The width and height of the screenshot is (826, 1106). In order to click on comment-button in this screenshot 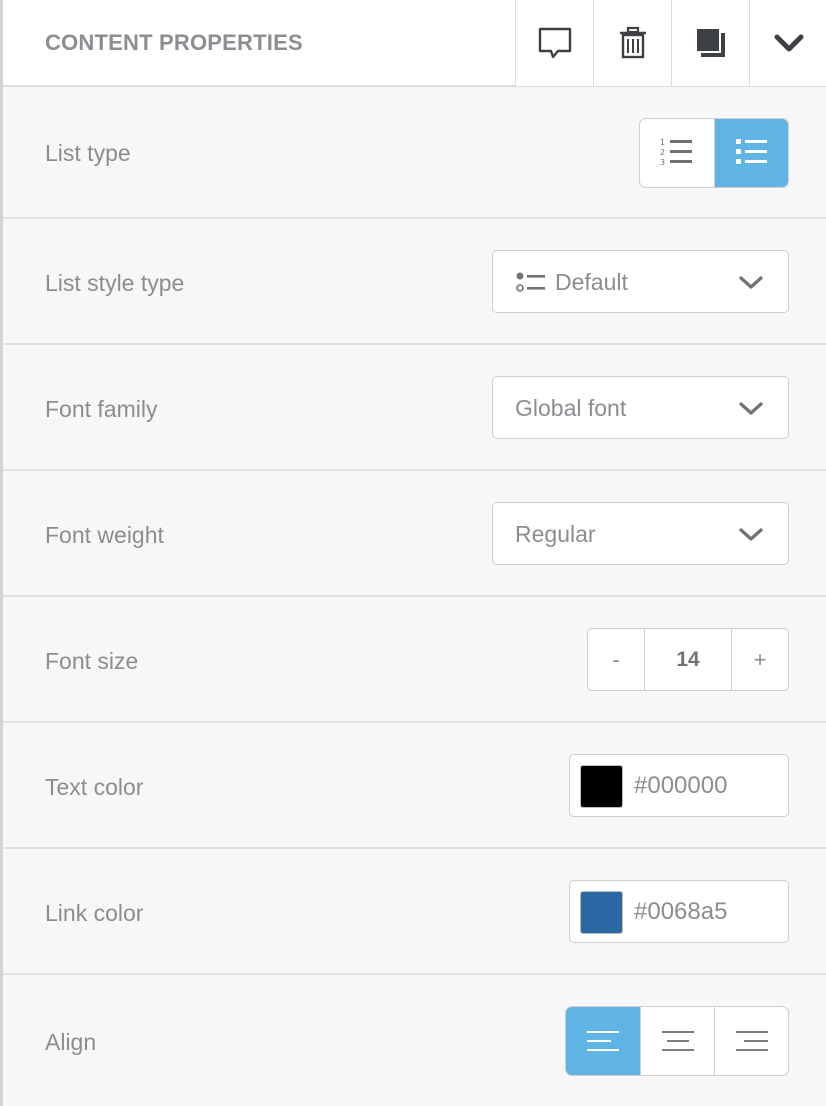, I will do `click(554, 43)`.